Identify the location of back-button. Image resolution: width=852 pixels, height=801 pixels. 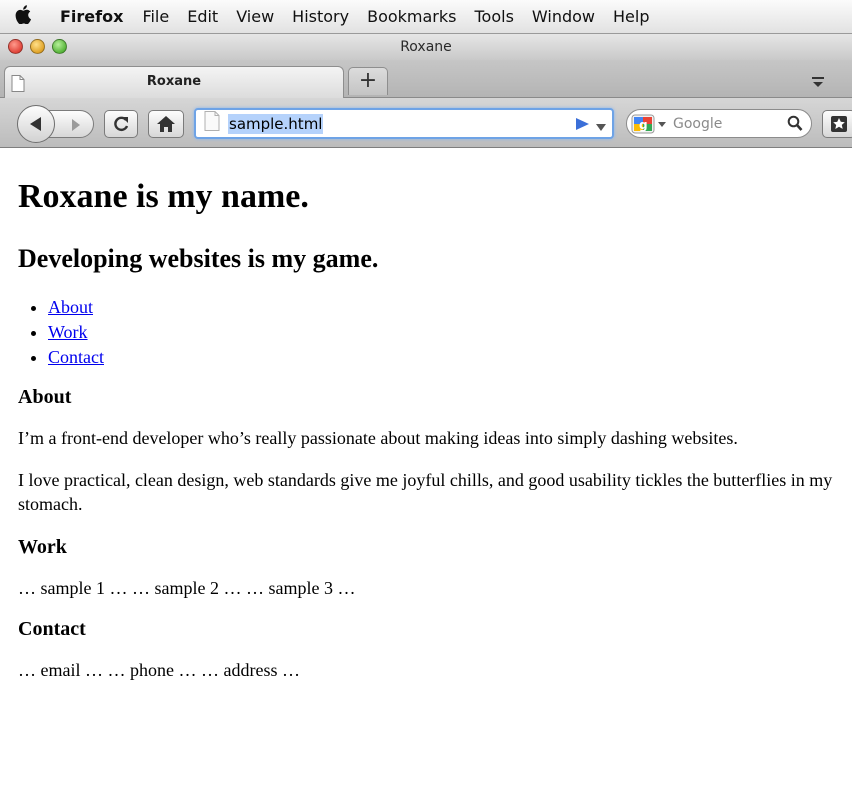
(36, 124).